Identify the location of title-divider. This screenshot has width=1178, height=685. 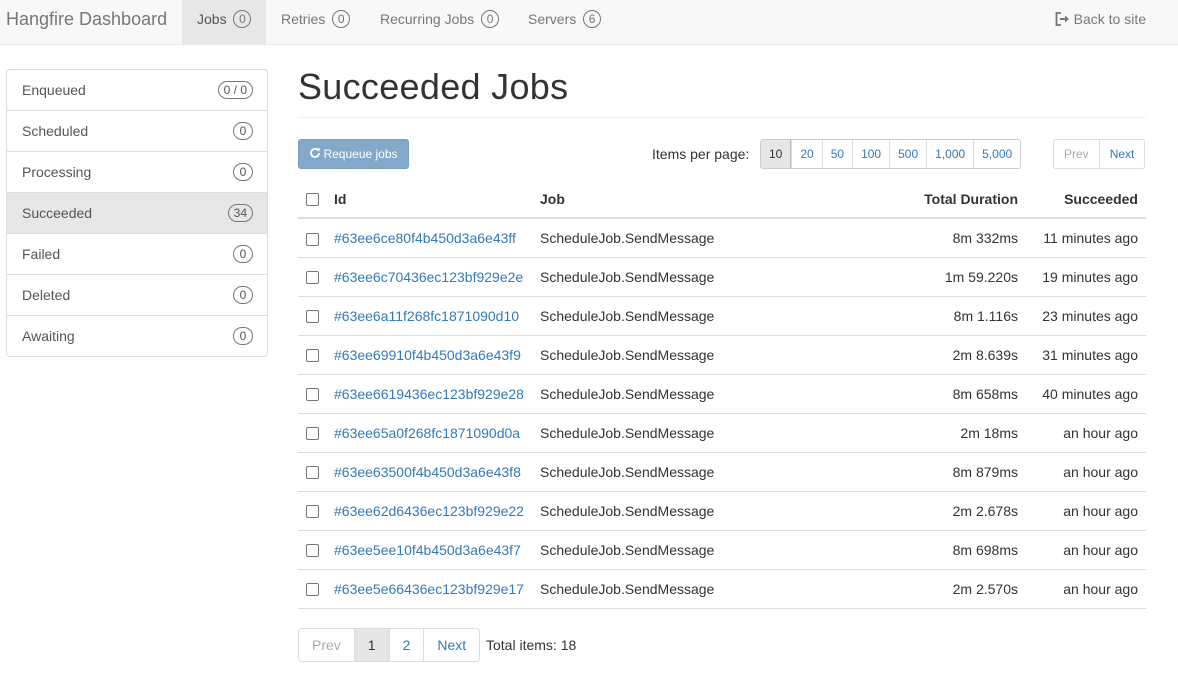
(722, 117).